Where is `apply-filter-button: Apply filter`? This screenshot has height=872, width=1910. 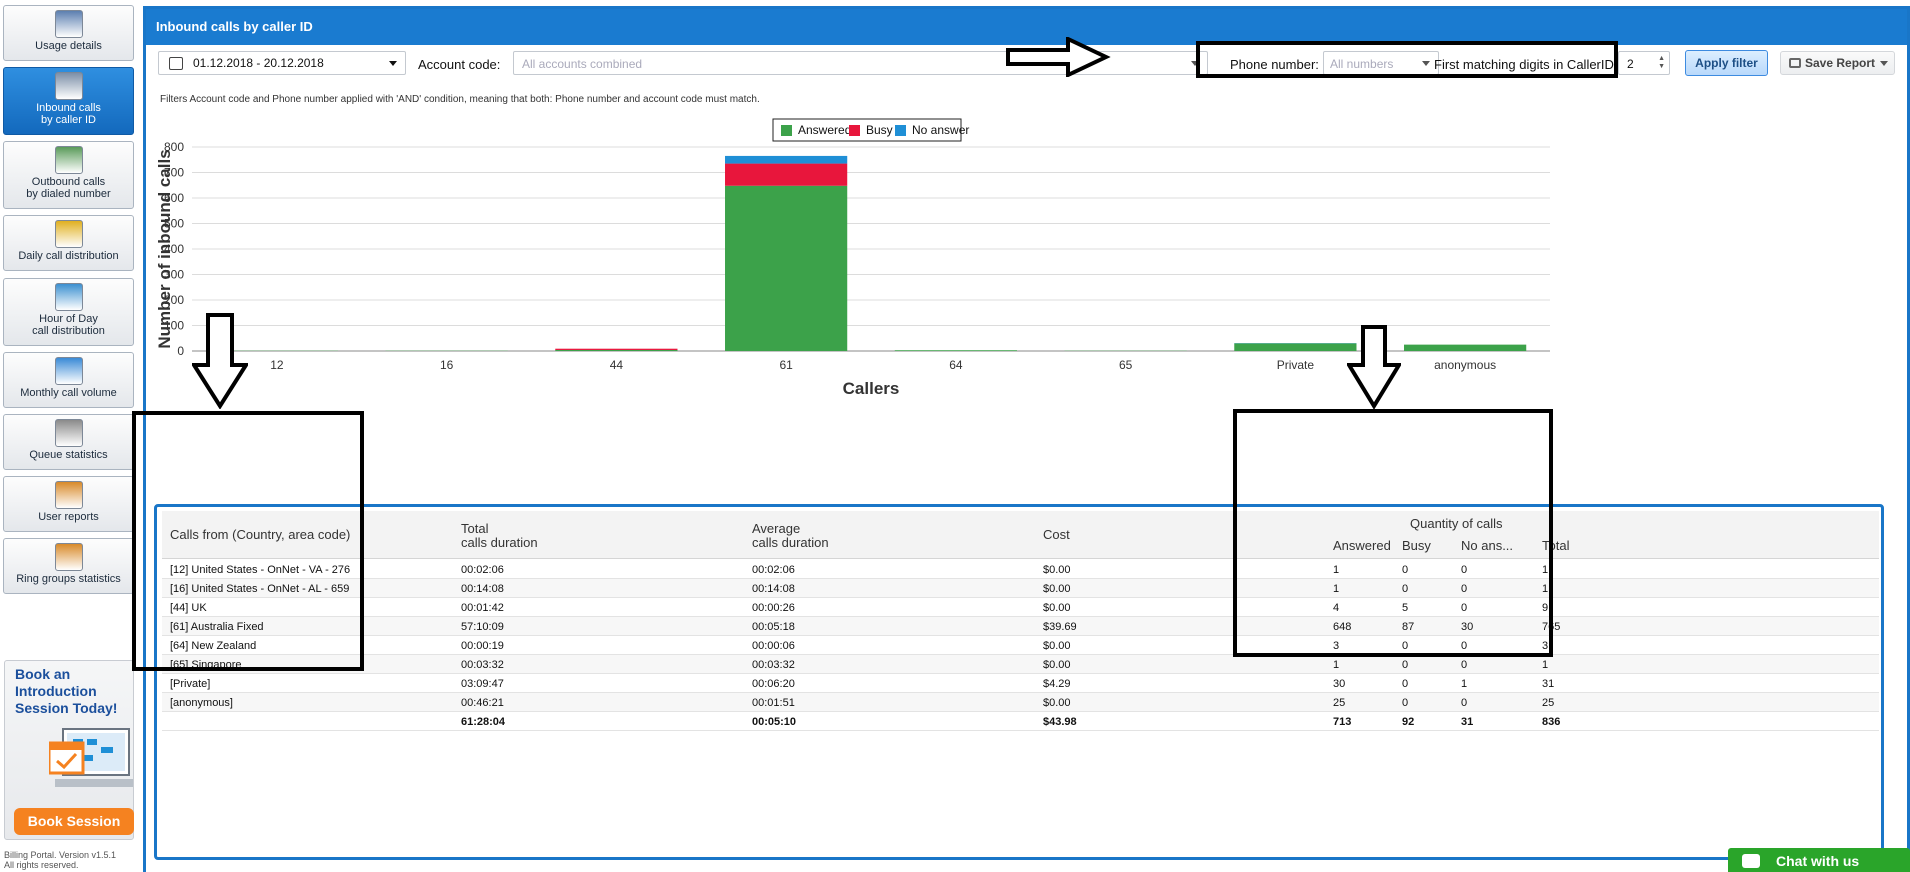 apply-filter-button: Apply filter is located at coordinates (1726, 63).